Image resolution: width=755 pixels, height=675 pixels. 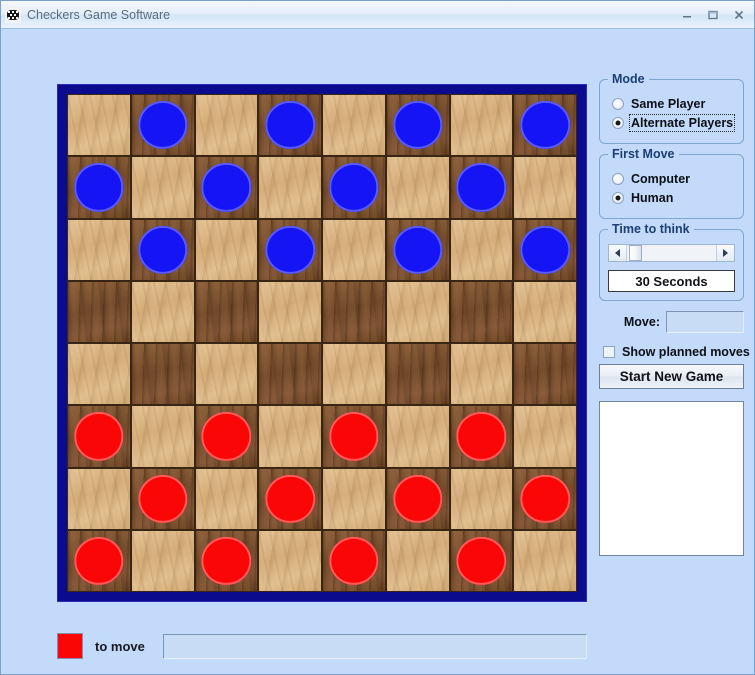 I want to click on close-button, so click(x=739, y=15).